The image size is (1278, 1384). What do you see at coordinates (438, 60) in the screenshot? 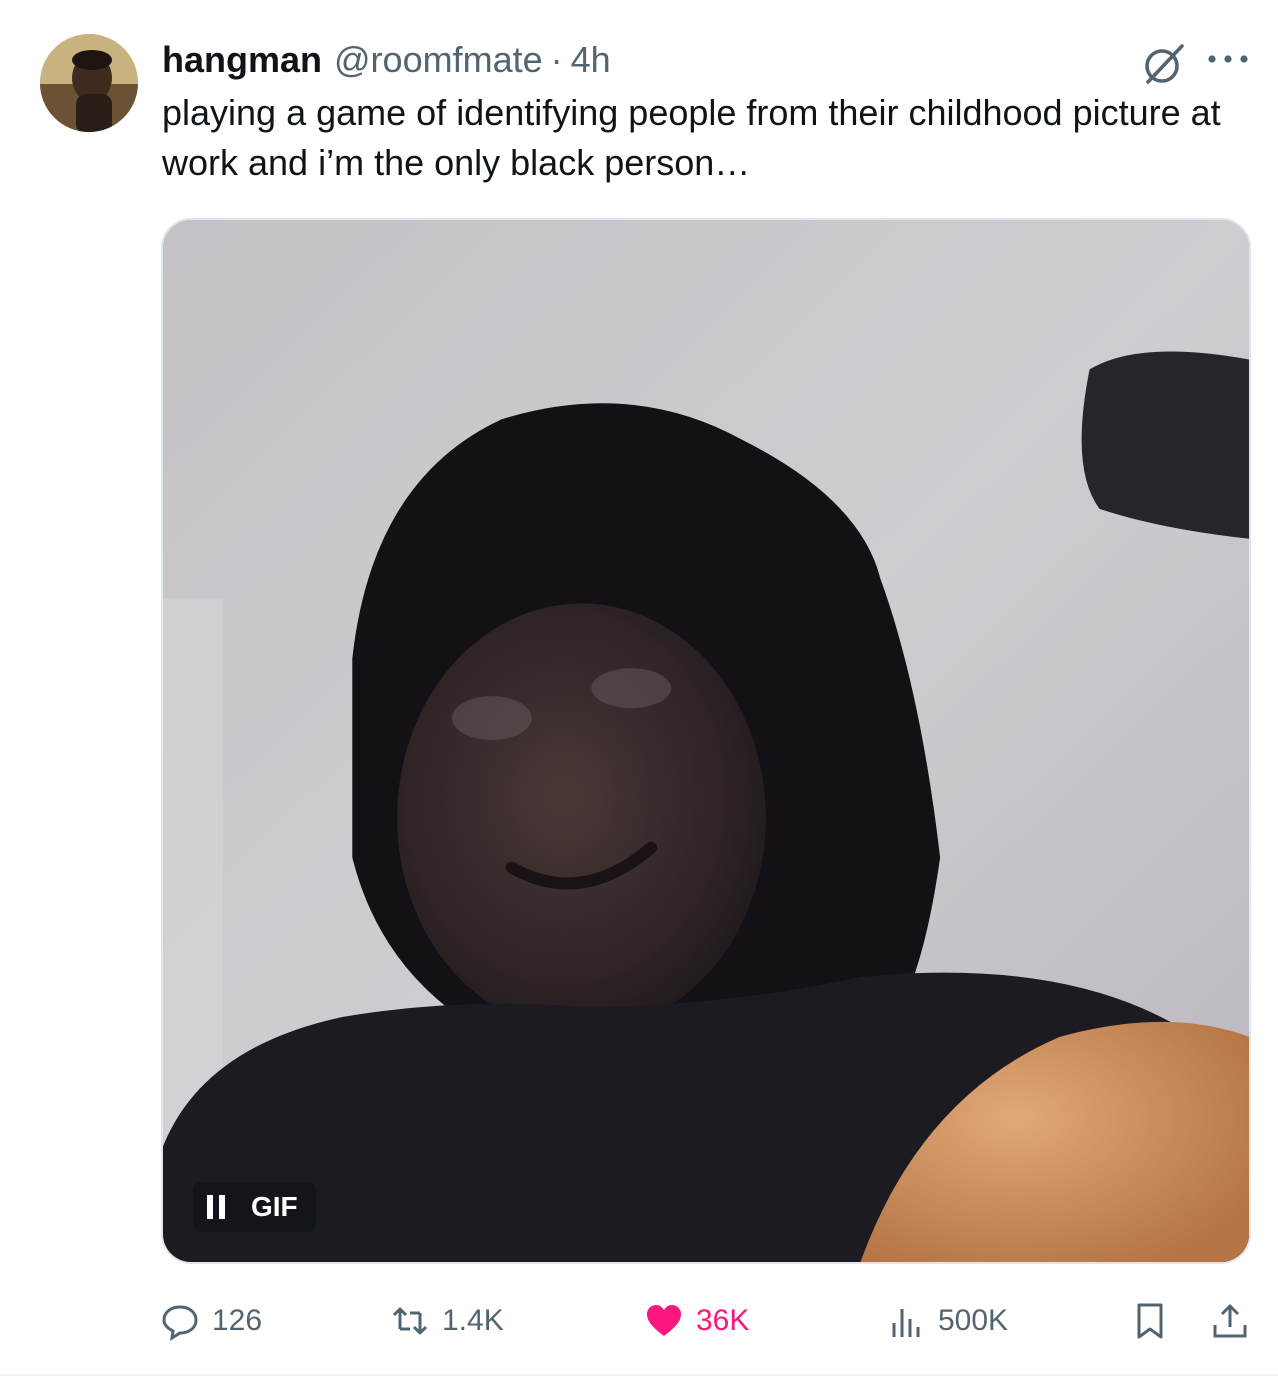
I see `author-handle: @roomfmate` at bounding box center [438, 60].